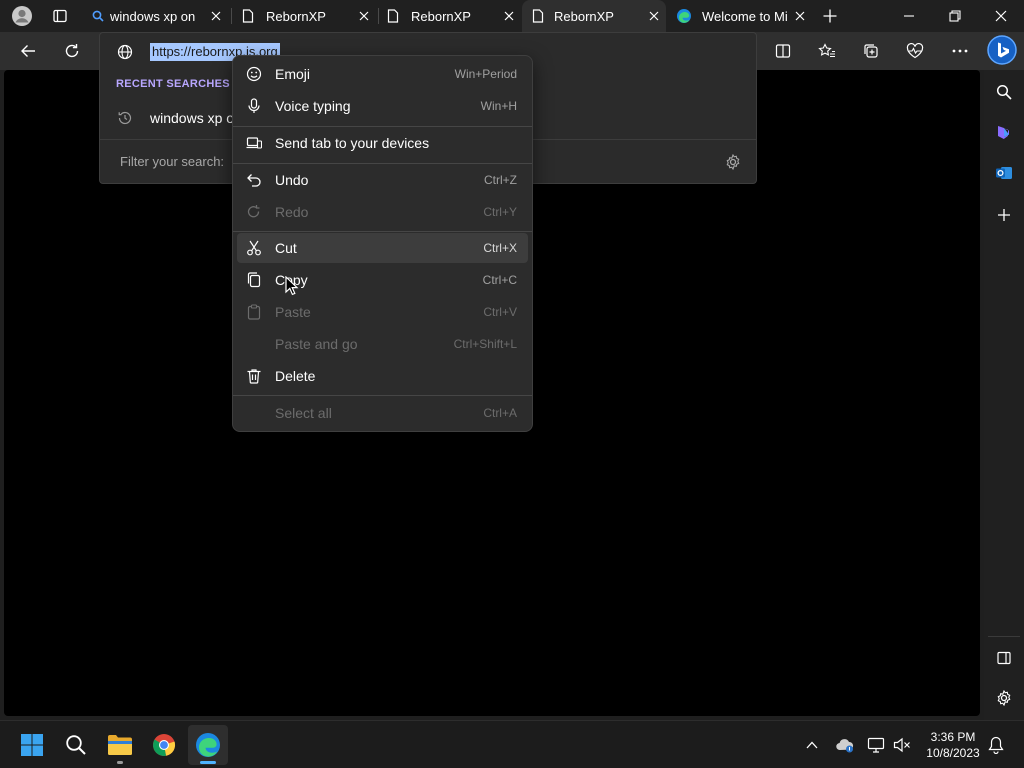  I want to click on menu-item-undo: Undo Ctrl+Z, so click(382, 180).